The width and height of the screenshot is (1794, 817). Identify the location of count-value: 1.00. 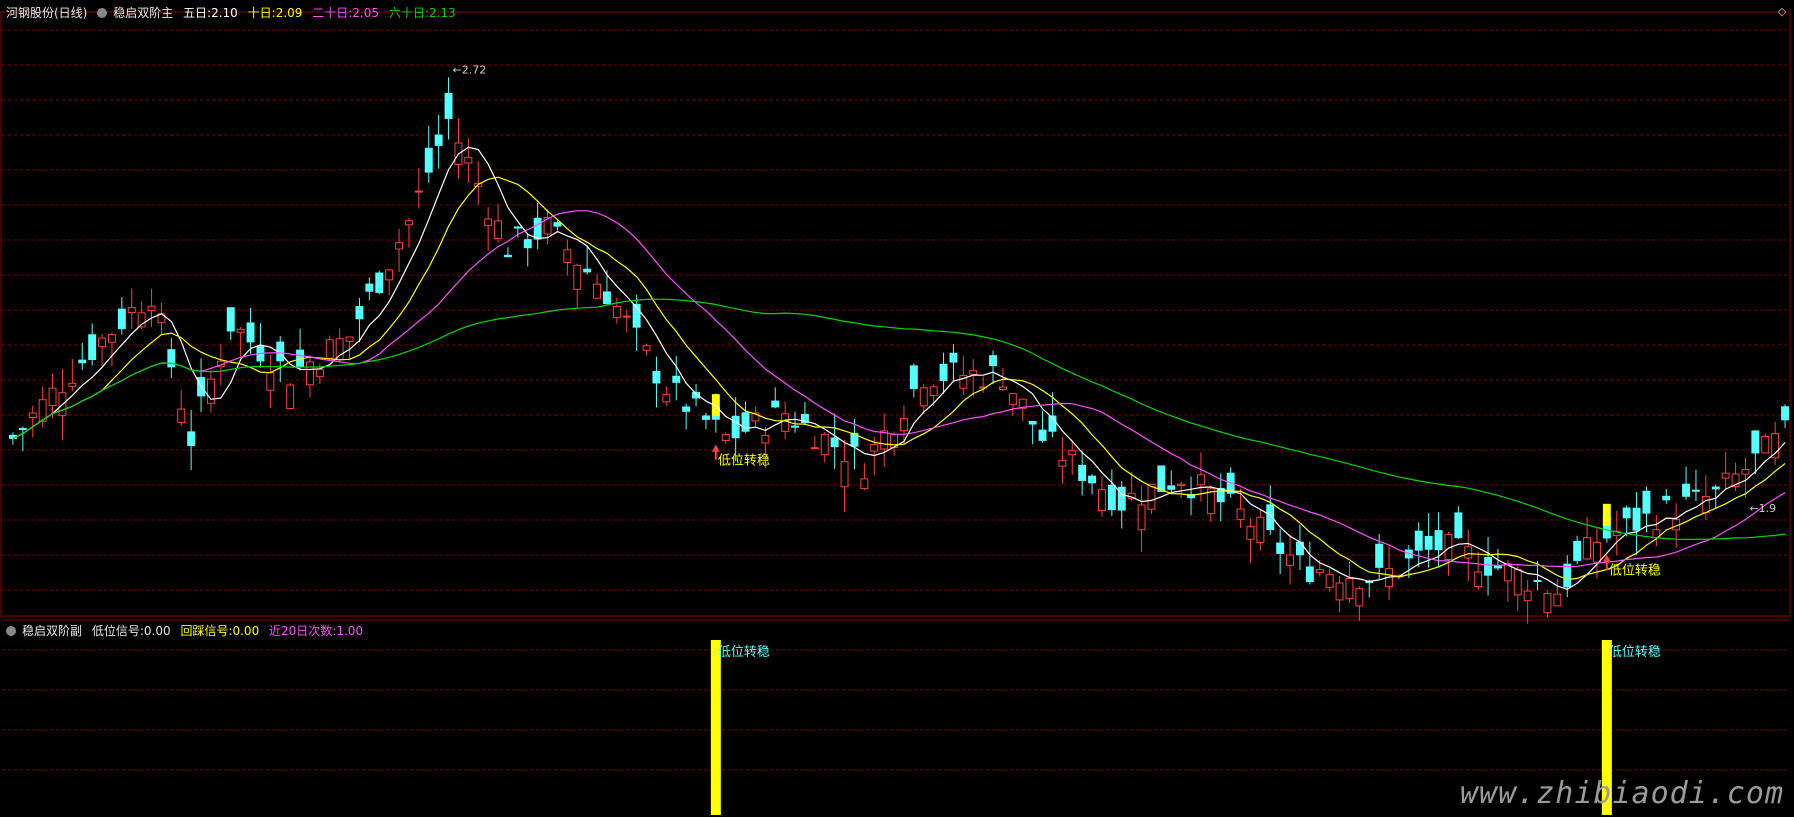
(350, 631).